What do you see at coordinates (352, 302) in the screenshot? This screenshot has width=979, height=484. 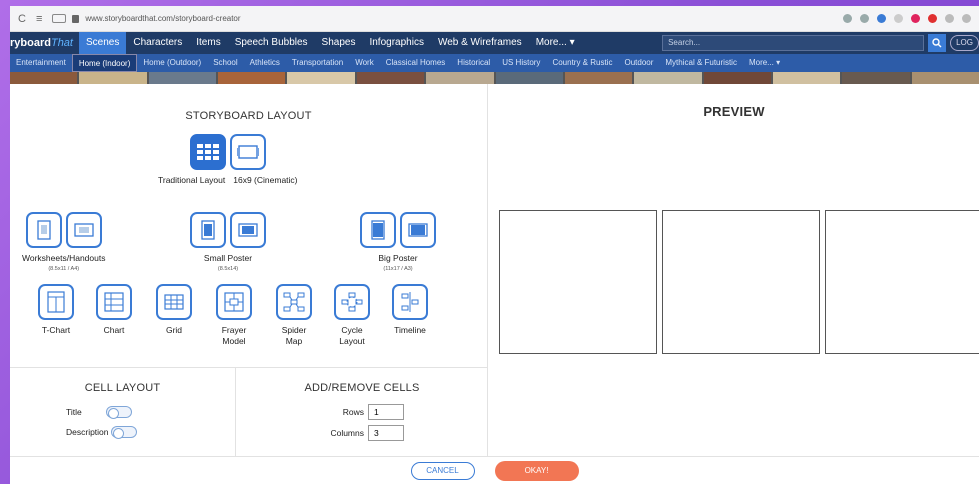 I see `cycle-layout-icon` at bounding box center [352, 302].